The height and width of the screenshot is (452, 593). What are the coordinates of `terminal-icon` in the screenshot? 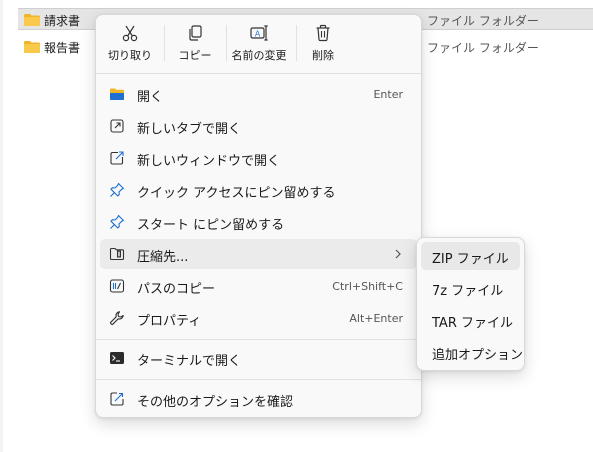 It's located at (117, 358).